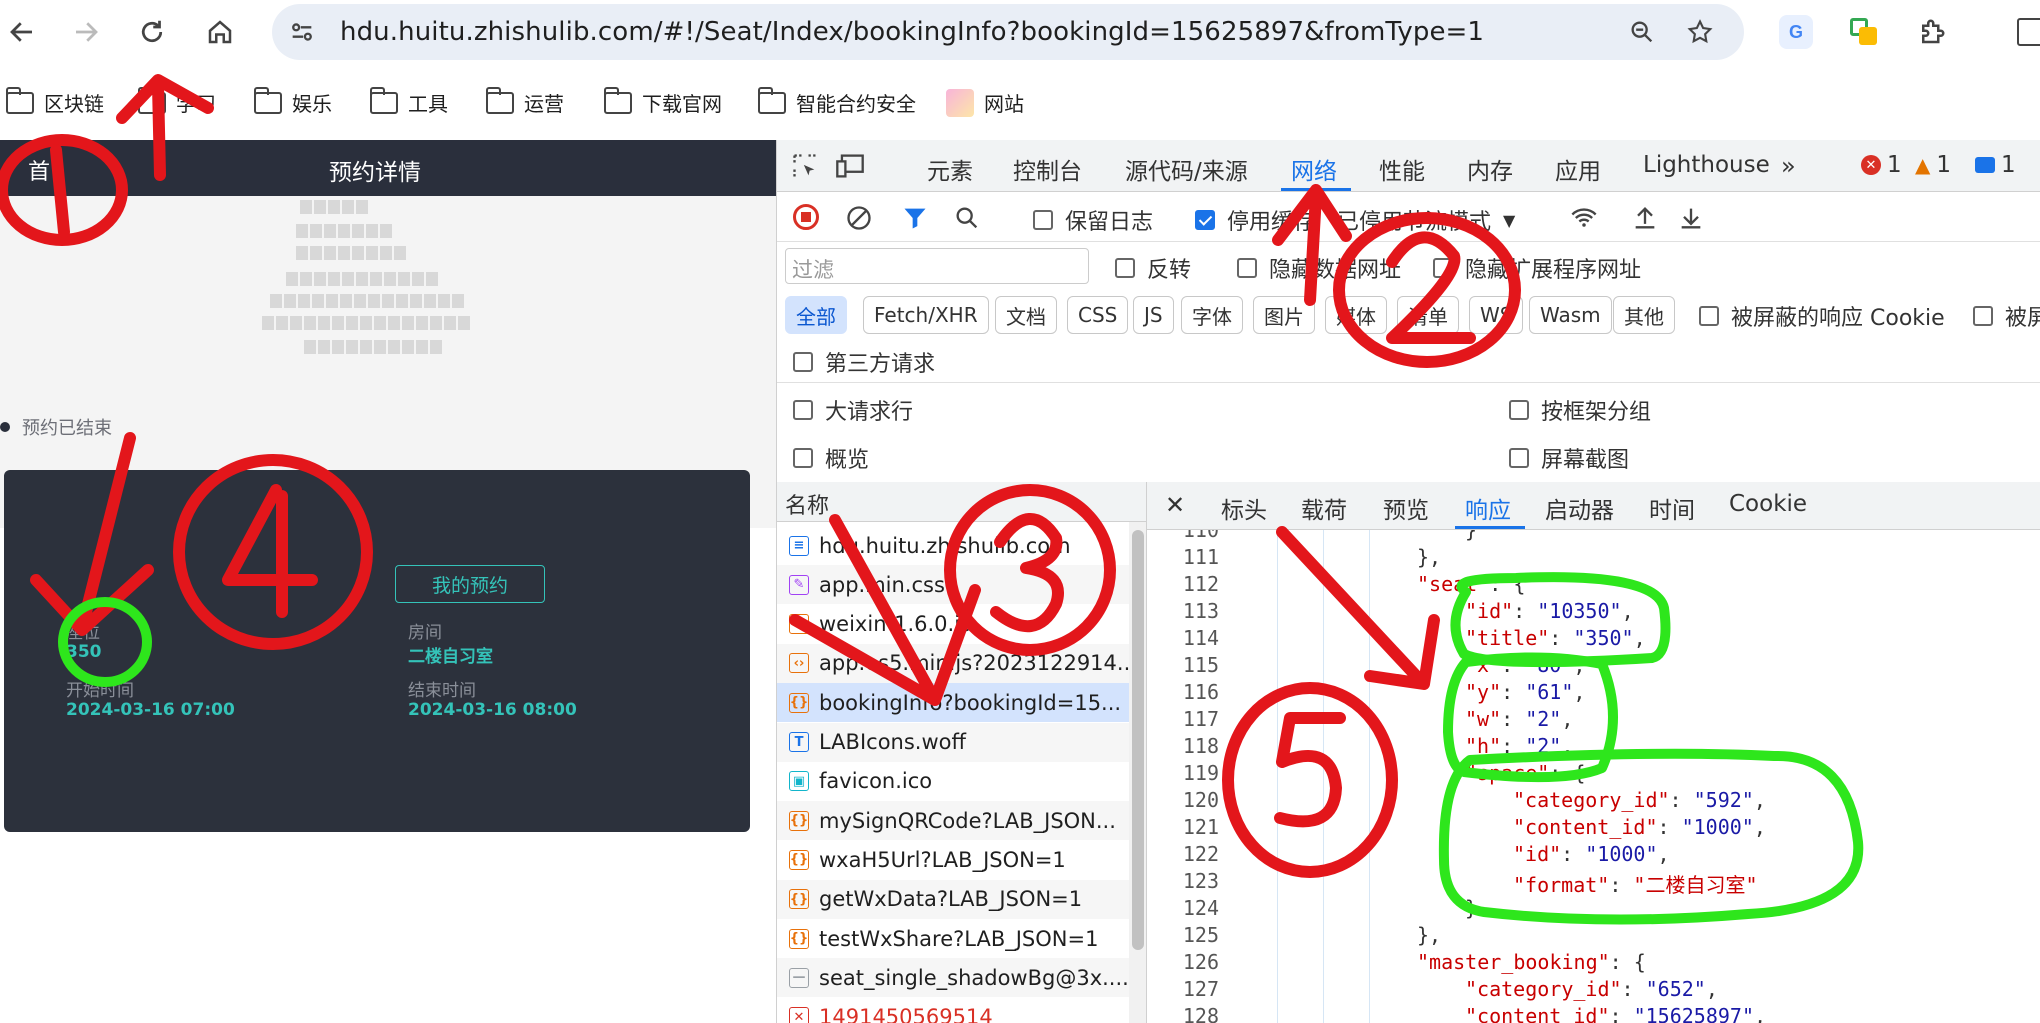 This screenshot has height=1023, width=2040. I want to click on tab-preview: 预览, so click(1406, 508).